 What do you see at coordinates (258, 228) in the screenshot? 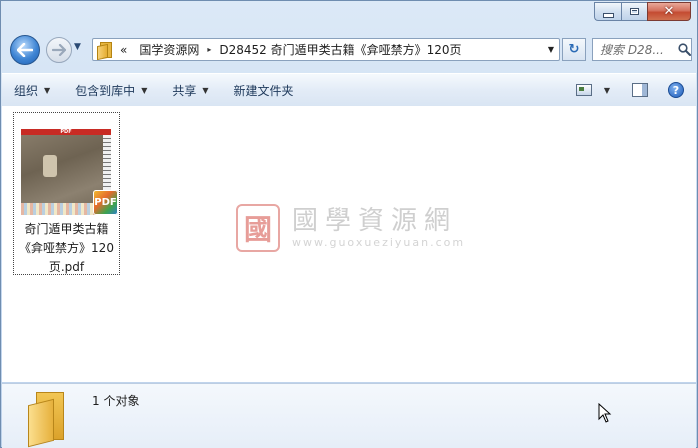
I see `watermark-seal: 國` at bounding box center [258, 228].